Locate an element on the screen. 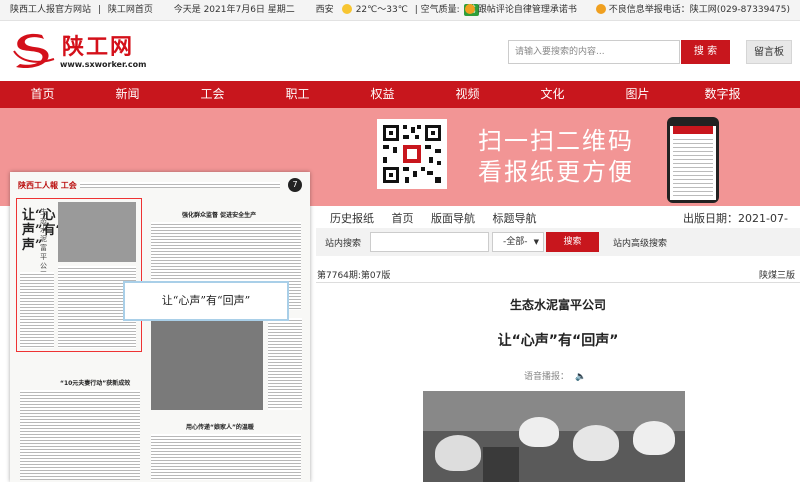 The width and height of the screenshot is (800, 482). nav-item-video: 视频 is located at coordinates (467, 94).